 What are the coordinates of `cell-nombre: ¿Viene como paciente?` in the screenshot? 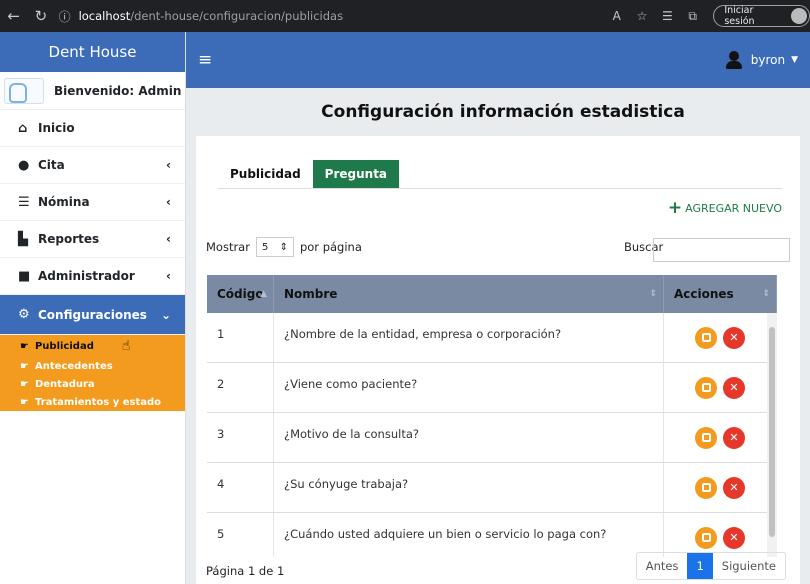 It's located at (469, 387).